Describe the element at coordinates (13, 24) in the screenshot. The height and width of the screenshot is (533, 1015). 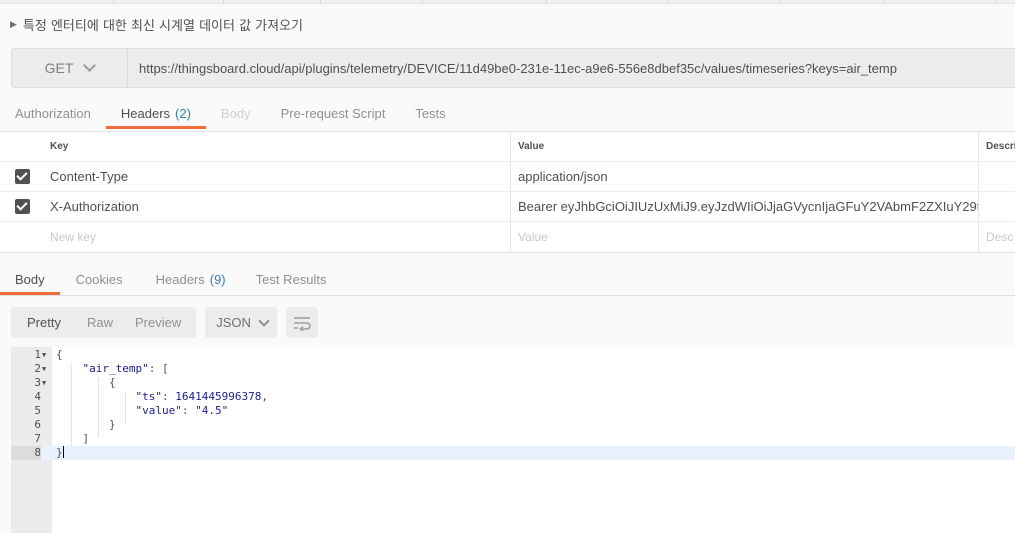
I see `collapse-caret-icon: ▶` at that location.